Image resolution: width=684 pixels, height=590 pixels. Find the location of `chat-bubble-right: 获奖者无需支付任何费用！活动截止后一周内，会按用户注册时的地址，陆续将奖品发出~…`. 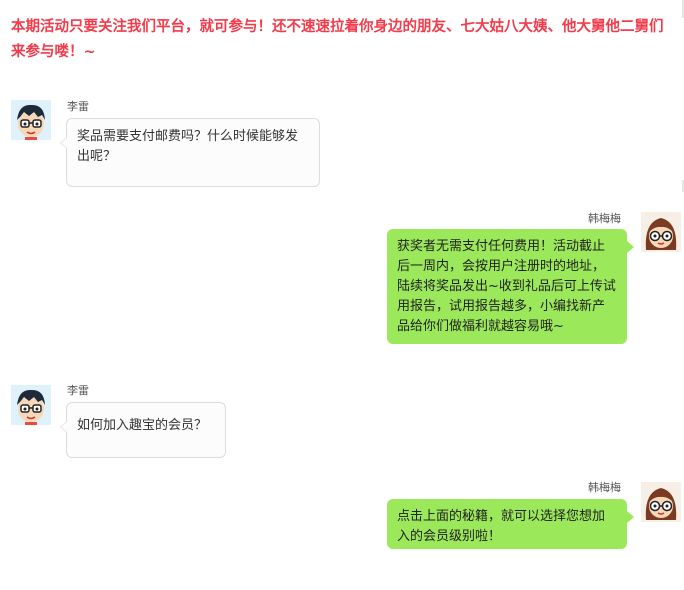

chat-bubble-right: 获奖者无需支付任何费用！活动截止后一周内，会按用户注册时的地址，陆续将奖品发出~… is located at coordinates (510, 286).